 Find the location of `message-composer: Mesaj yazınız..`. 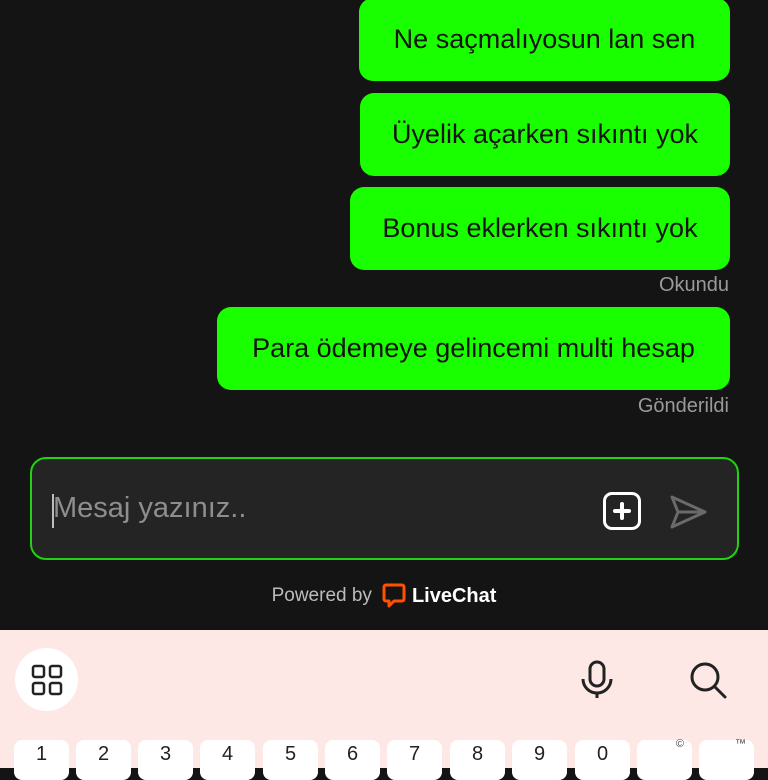

message-composer: Mesaj yazınız.. is located at coordinates (384, 508).